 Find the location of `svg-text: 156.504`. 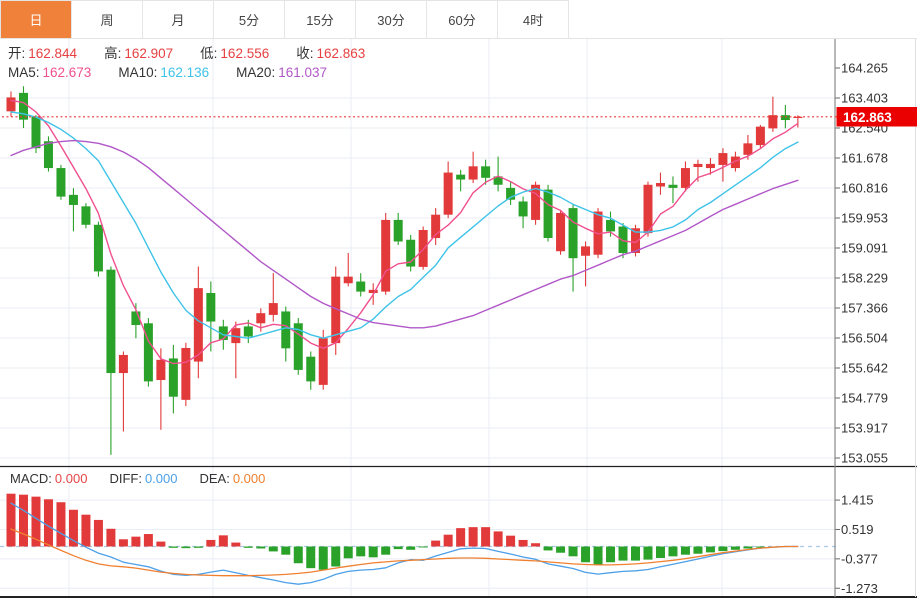

svg-text: 156.504 is located at coordinates (864, 338).